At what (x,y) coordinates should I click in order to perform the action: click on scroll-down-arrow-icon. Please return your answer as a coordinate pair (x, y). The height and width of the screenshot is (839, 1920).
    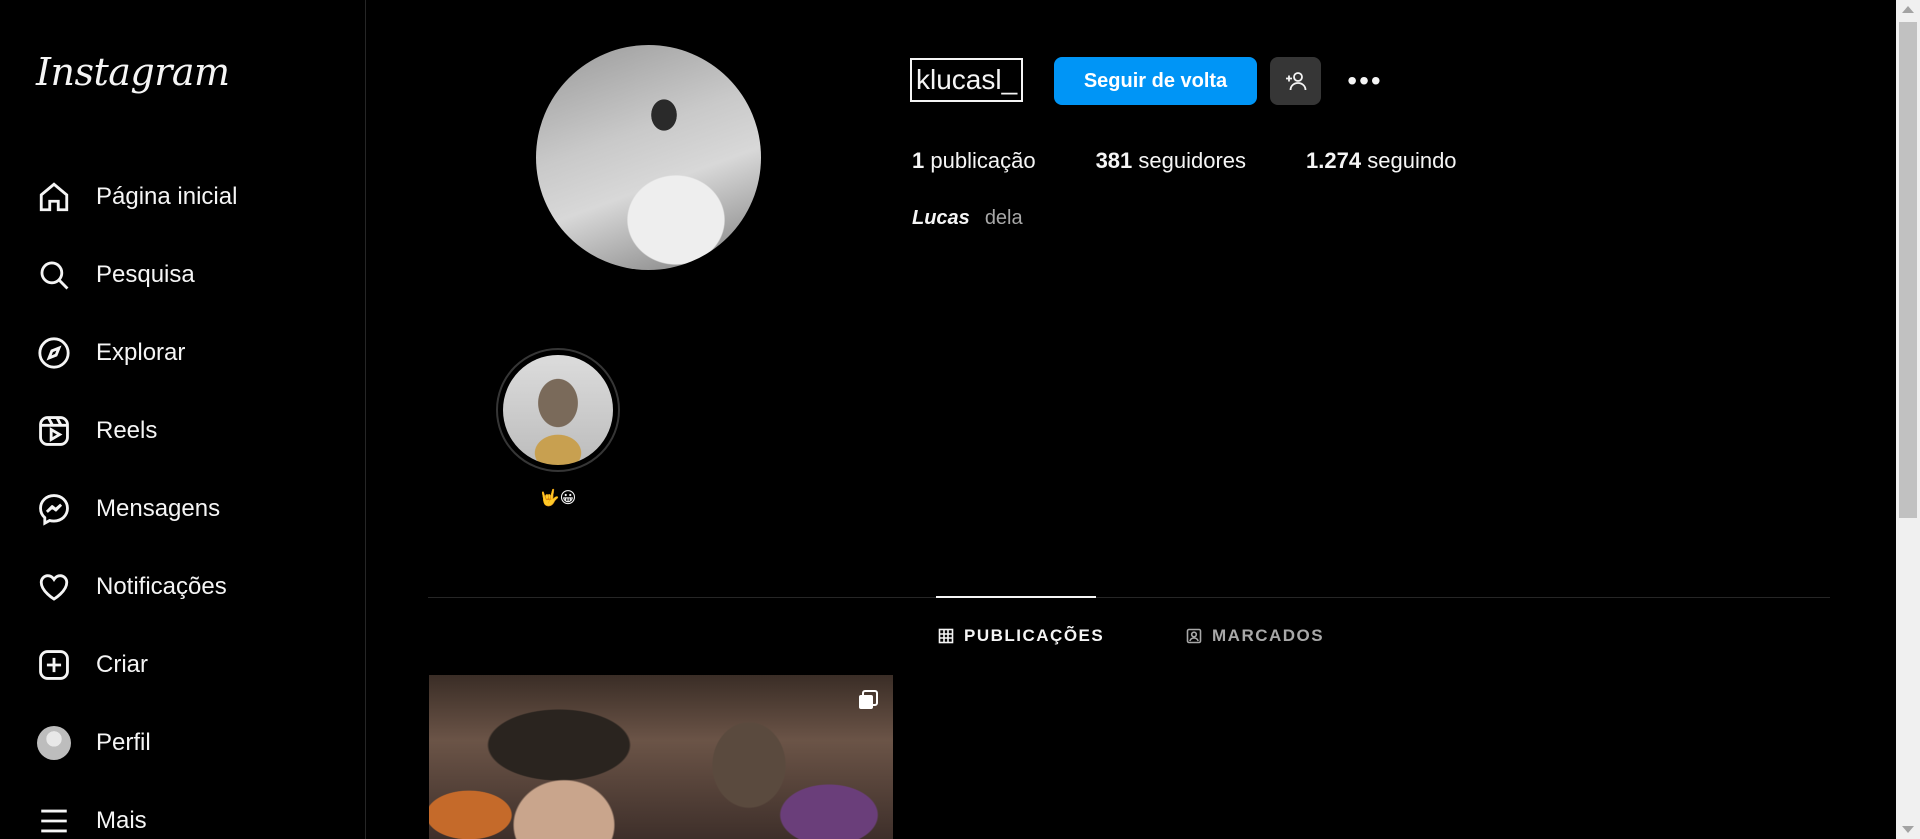
    Looking at the image, I should click on (1908, 829).